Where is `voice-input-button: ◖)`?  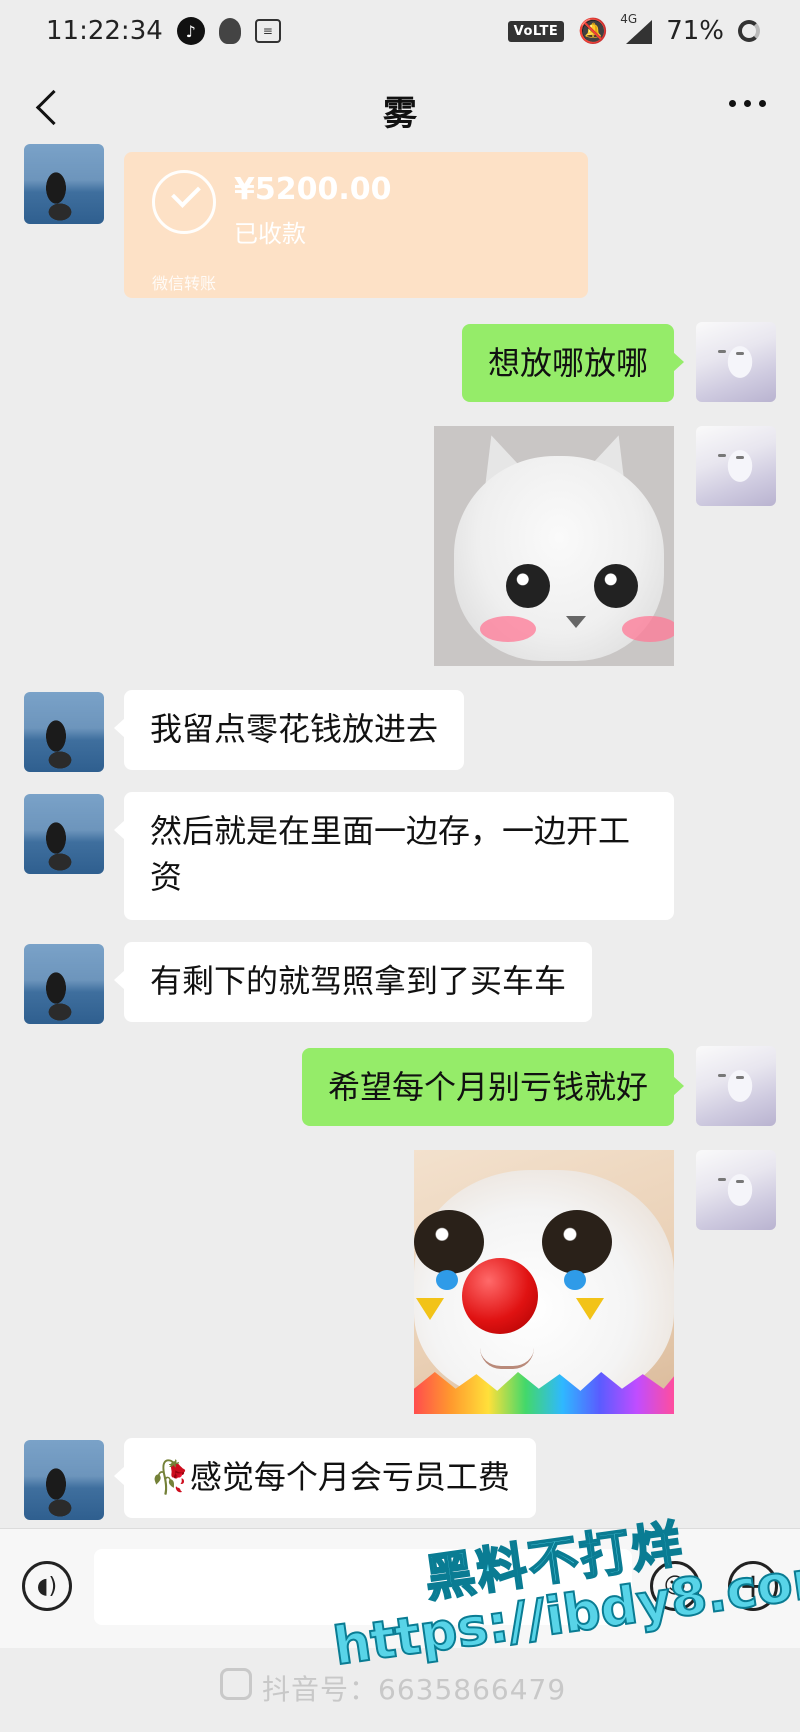 voice-input-button: ◖) is located at coordinates (47, 1586).